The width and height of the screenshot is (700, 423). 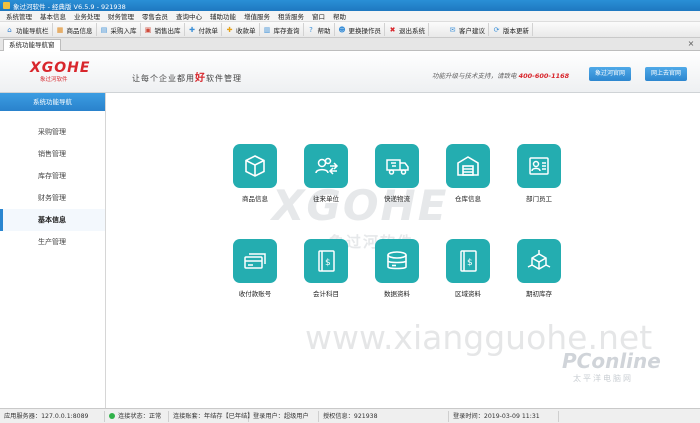 I want to click on tile-warehouse: 仓库信息, so click(x=468, y=173).